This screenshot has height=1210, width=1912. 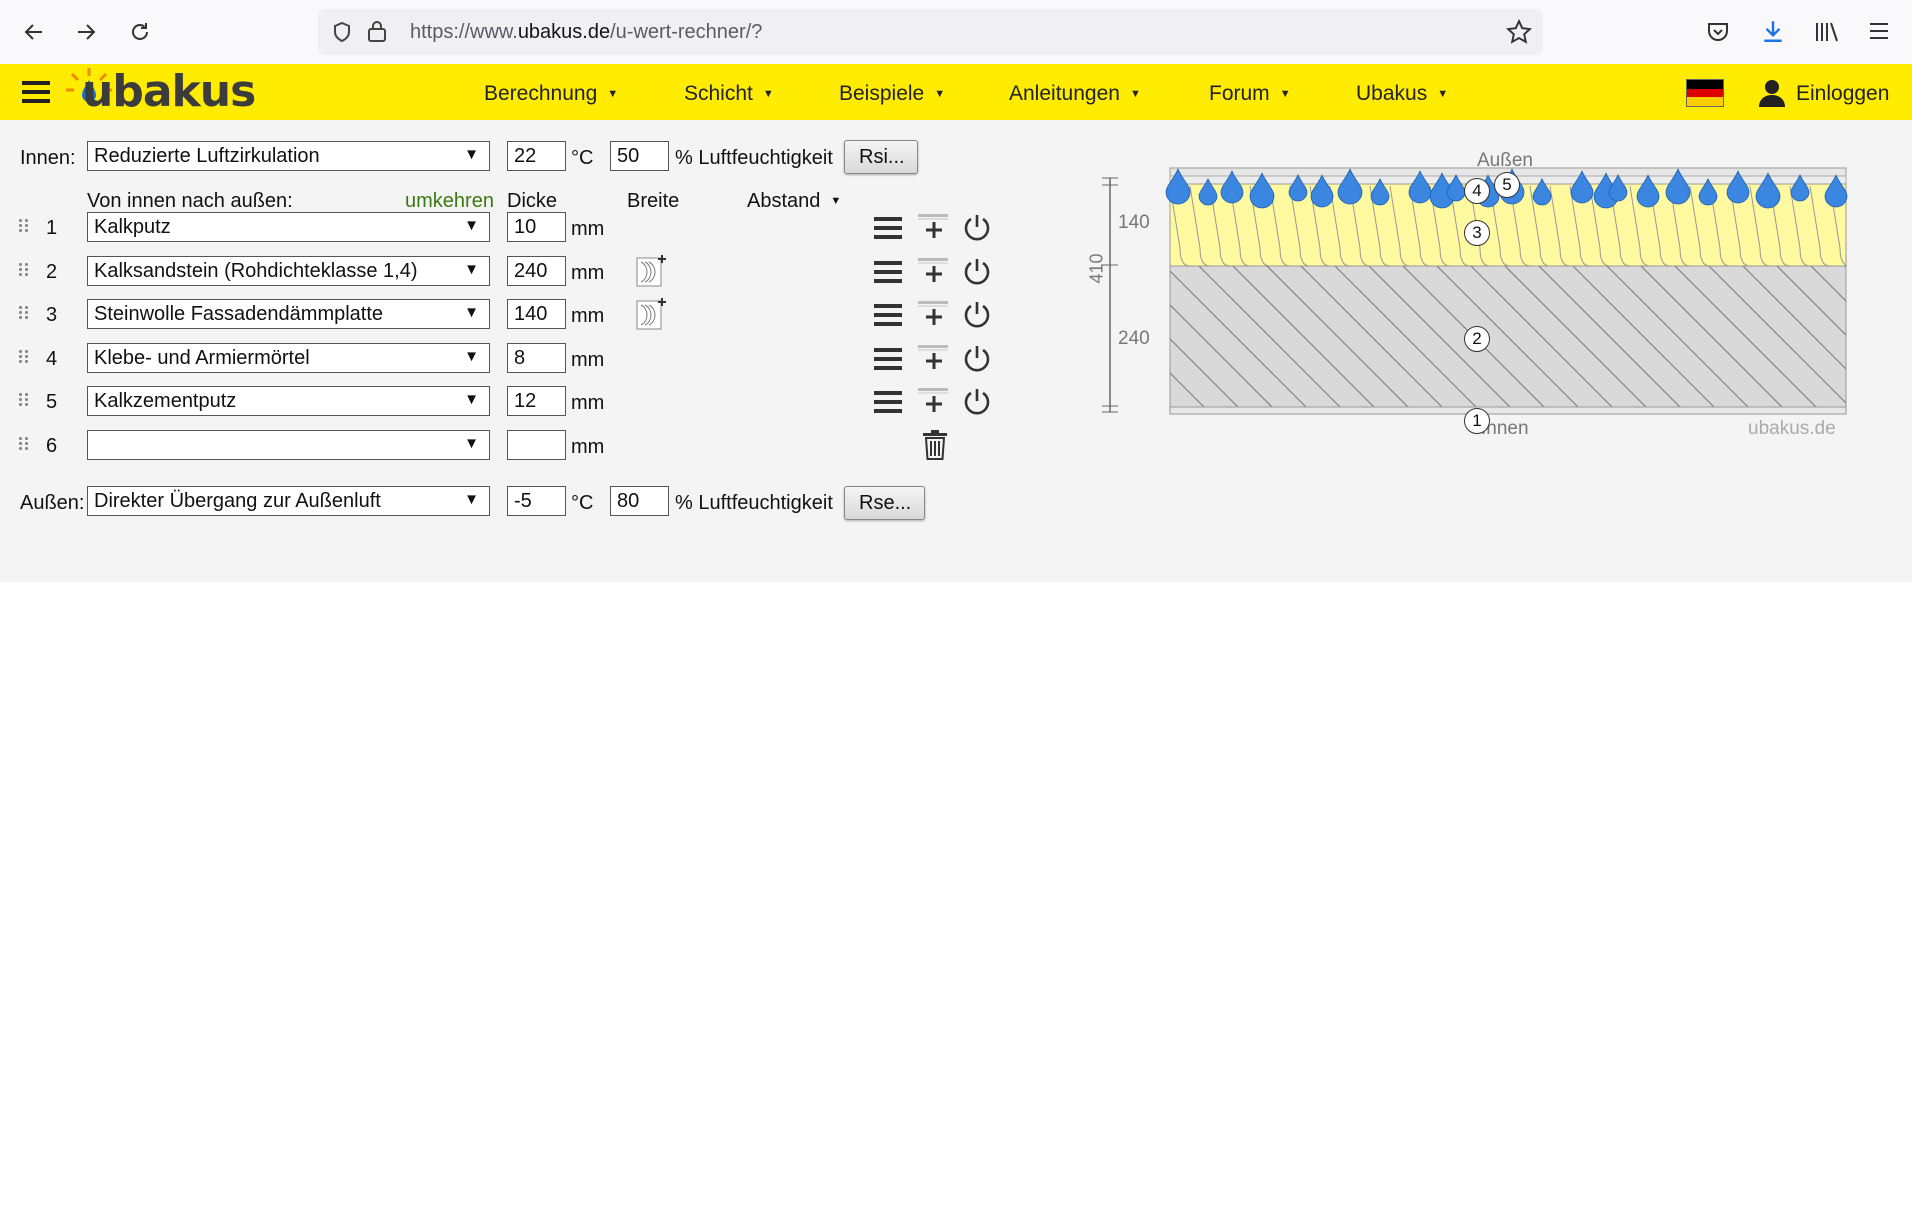 What do you see at coordinates (48, 158) in the screenshot?
I see `inside-label: Innen:` at bounding box center [48, 158].